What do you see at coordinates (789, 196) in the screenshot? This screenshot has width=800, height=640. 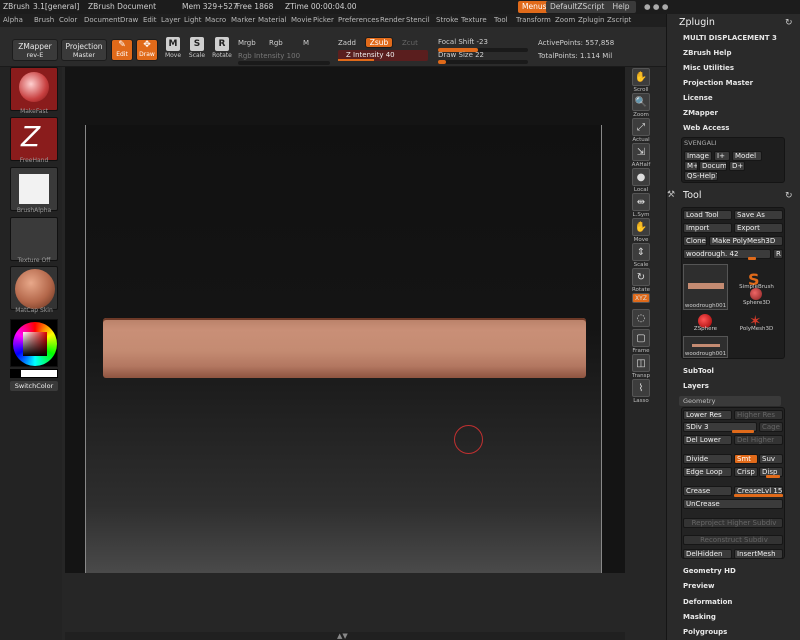 I see `tool-refresh-icon: ↻` at bounding box center [789, 196].